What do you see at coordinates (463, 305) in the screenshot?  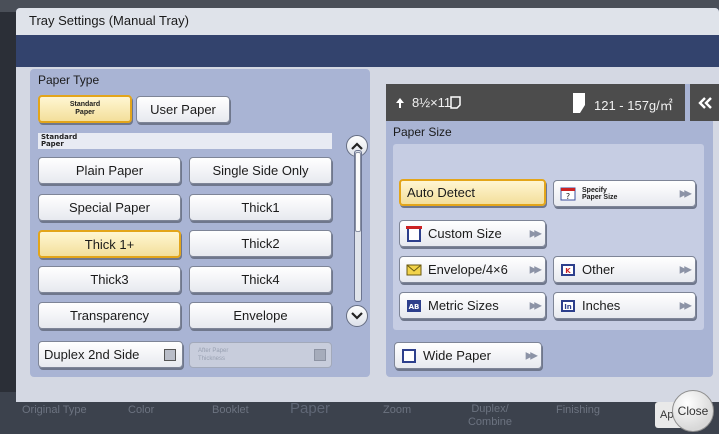 I see `metric-sizes-label: Metric Sizes` at bounding box center [463, 305].